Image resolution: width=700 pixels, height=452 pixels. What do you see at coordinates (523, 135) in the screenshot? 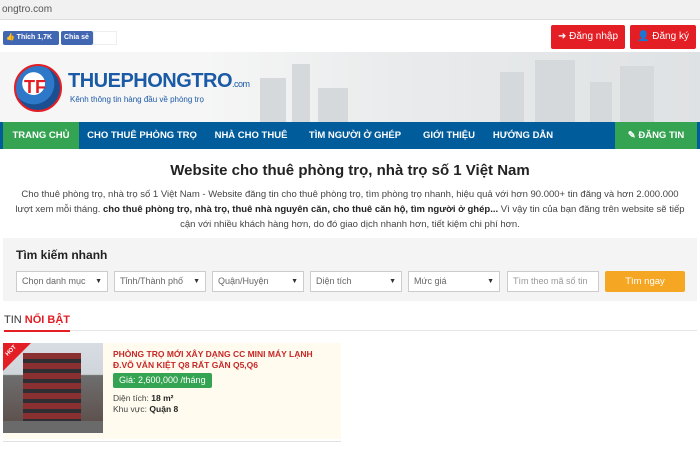
I see `nav-item-guide: HƯỚNG DẪN` at bounding box center [523, 135].